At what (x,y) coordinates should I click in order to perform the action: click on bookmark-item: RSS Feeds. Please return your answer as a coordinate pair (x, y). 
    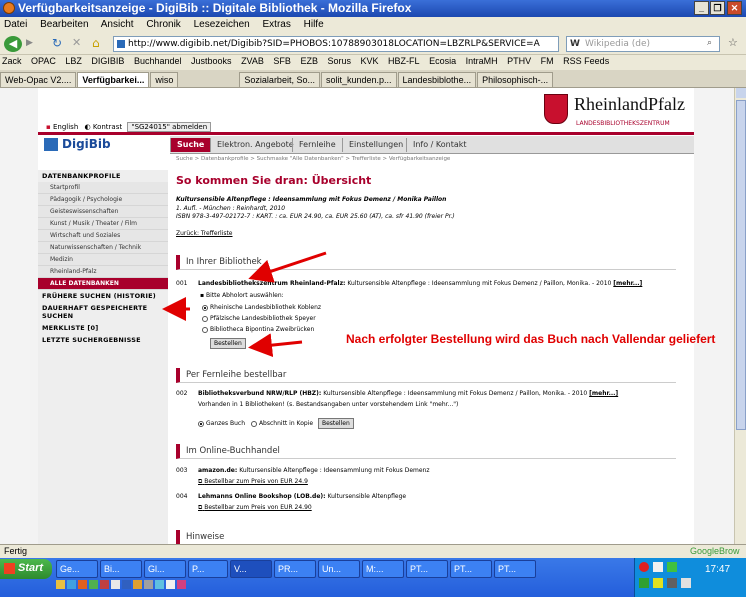
    Looking at the image, I should click on (586, 61).